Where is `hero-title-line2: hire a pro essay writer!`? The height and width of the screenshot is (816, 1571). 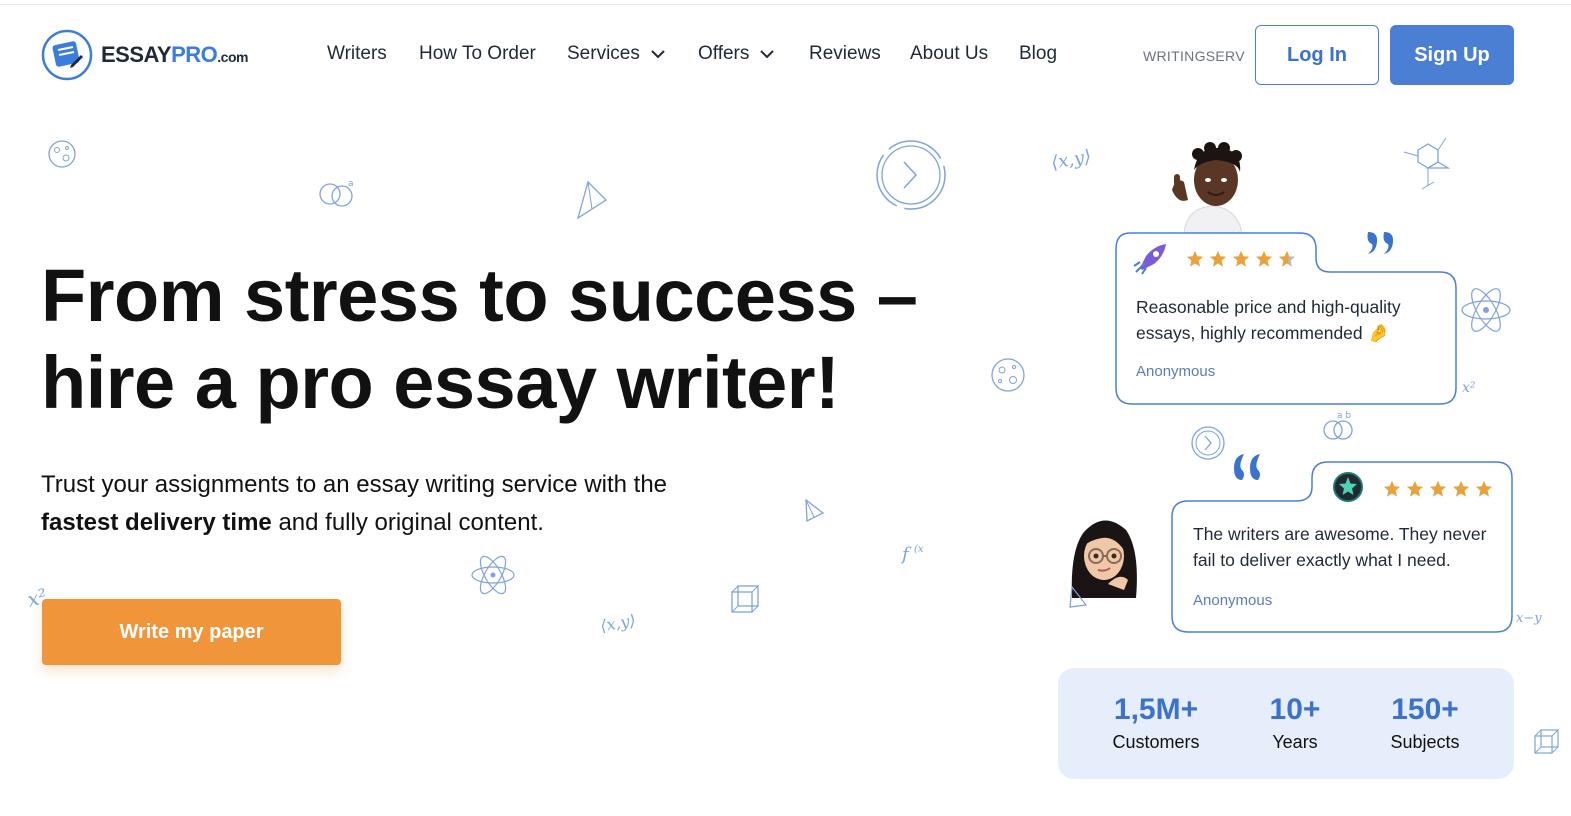 hero-title-line2: hire a pro essay writer! is located at coordinates (440, 382).